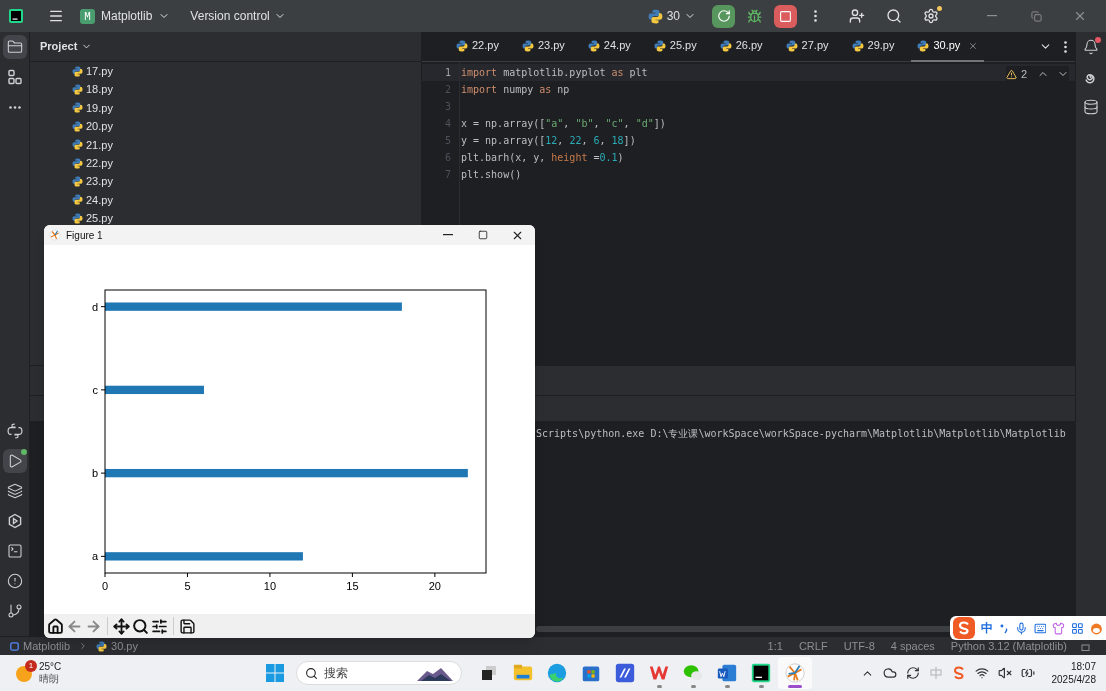  What do you see at coordinates (981, 673) in the screenshot?
I see `wifi-icon` at bounding box center [981, 673].